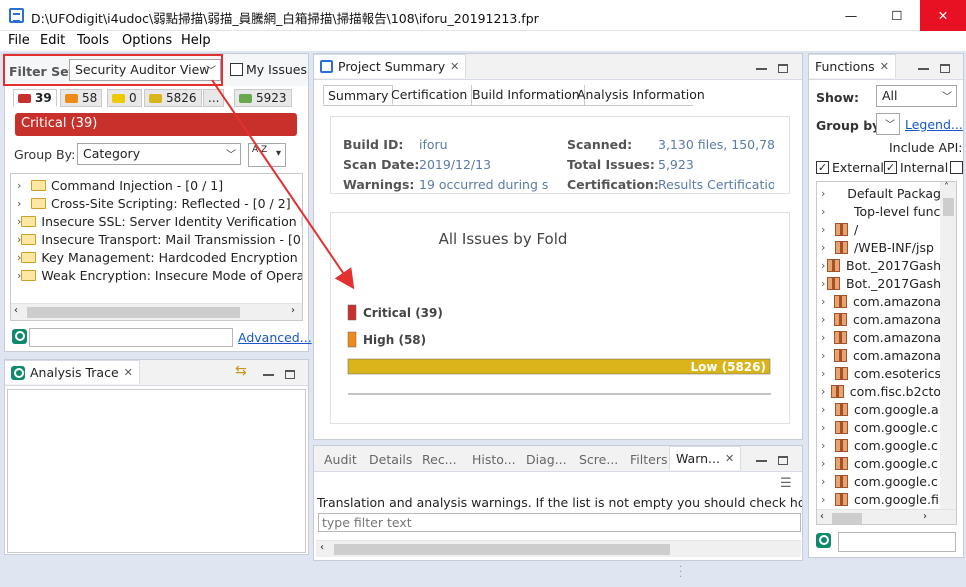 The width and height of the screenshot is (966, 587). Describe the element at coordinates (283, 184) in the screenshot. I see `annotation-arrow` at that location.